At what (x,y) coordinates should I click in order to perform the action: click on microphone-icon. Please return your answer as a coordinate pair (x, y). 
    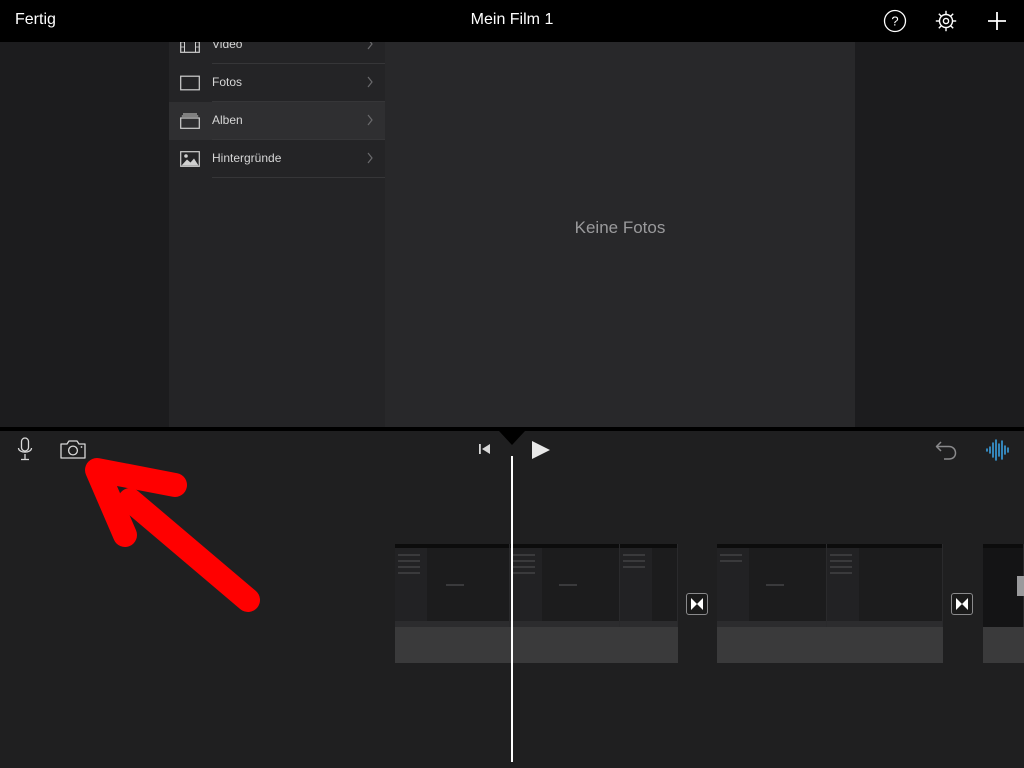
    Looking at the image, I should click on (25, 449).